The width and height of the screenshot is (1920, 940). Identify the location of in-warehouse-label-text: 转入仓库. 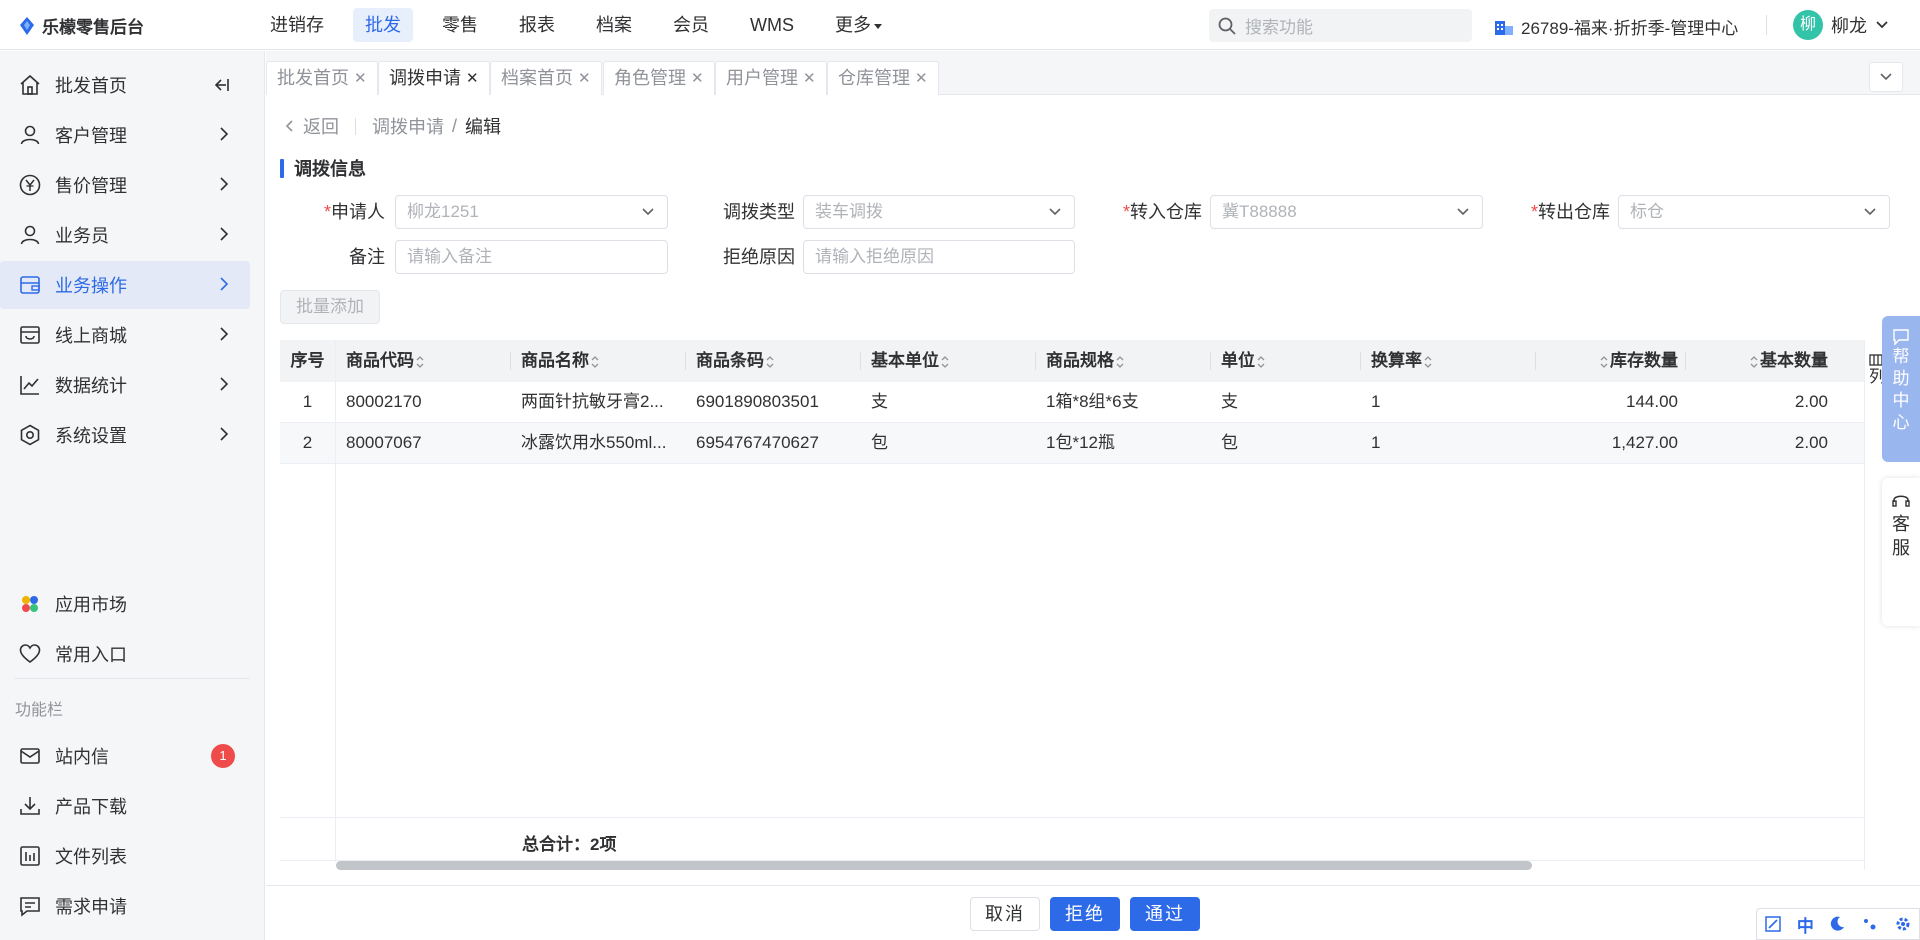
(1166, 212).